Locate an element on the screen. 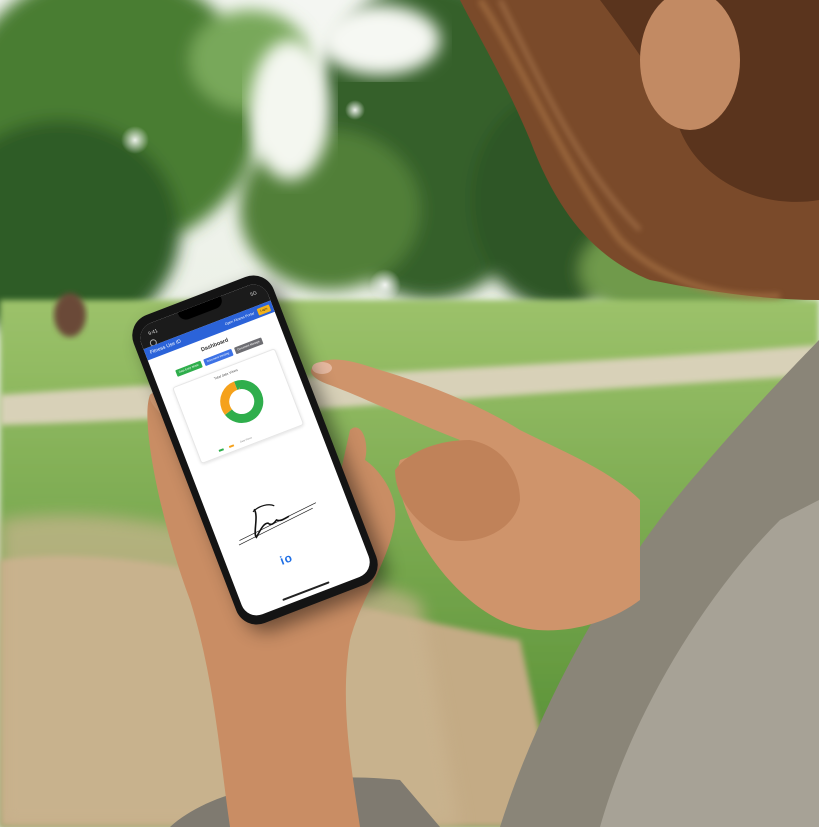 This screenshot has height=827, width=819. legend-swatch-green is located at coordinates (221, 450).